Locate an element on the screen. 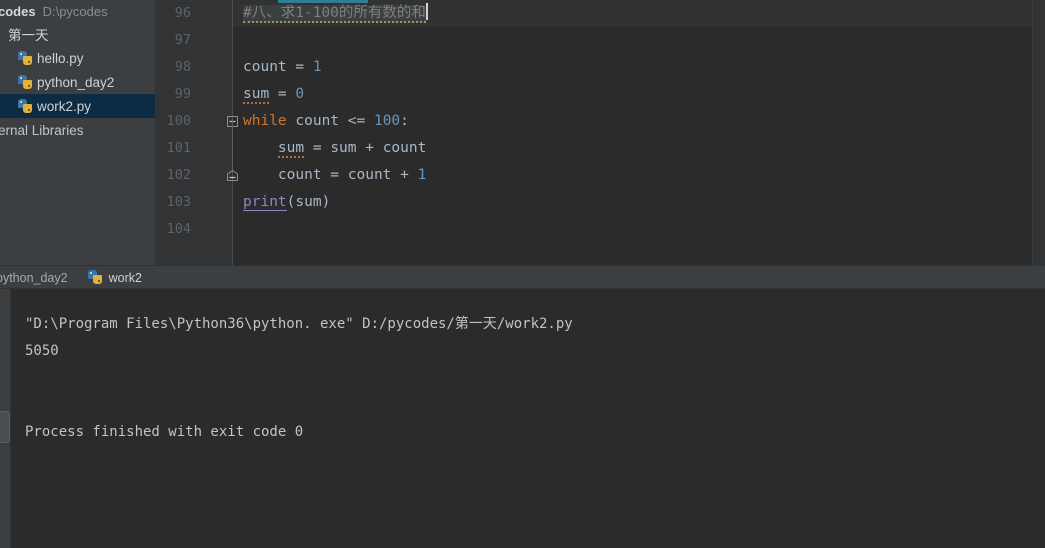 The width and height of the screenshot is (1045, 548). tab-label: python_day2 is located at coordinates (34, 277).